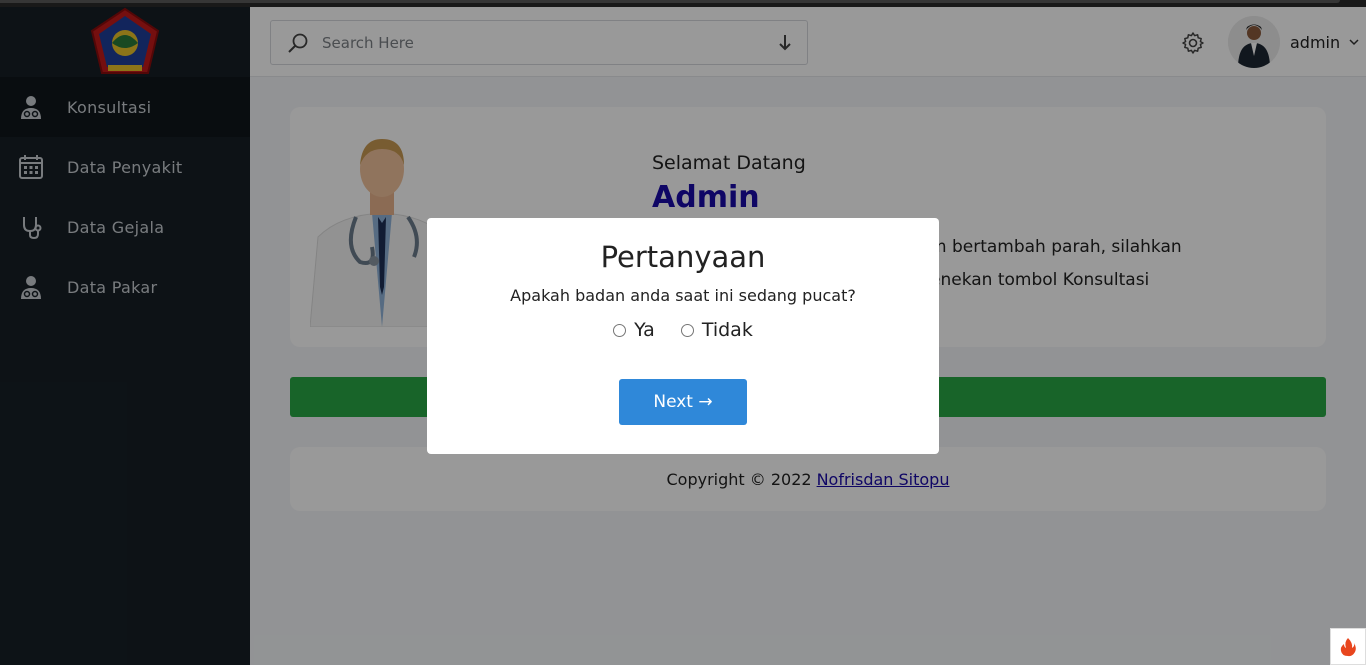  What do you see at coordinates (683, 295) in the screenshot?
I see `modal-question: Apakah badan anda saat ini sedang pucat?` at bounding box center [683, 295].